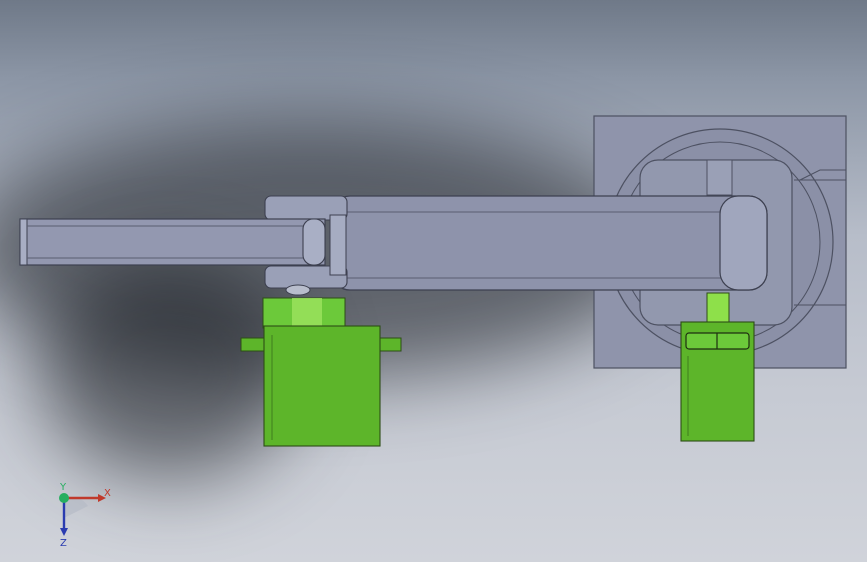 This screenshot has height=562, width=867. What do you see at coordinates (549, 243) in the screenshot?
I see `upper-arm-link` at bounding box center [549, 243].